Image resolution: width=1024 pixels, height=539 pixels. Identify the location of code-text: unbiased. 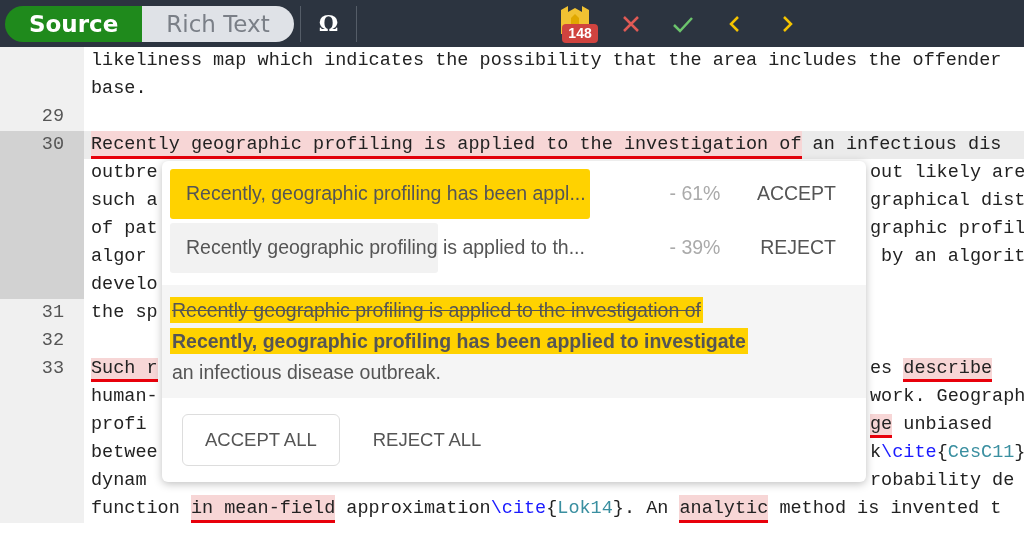
(947, 424).